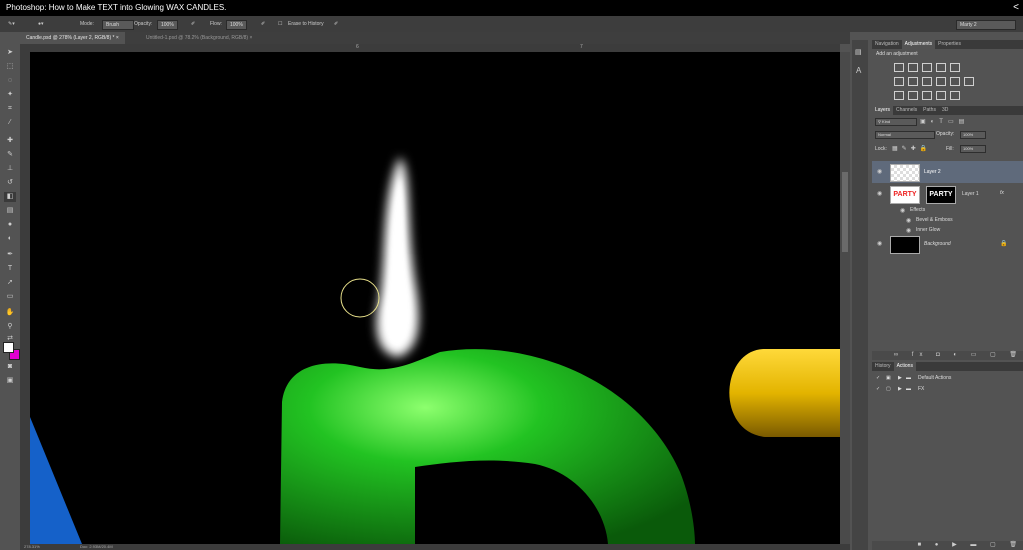  Describe the element at coordinates (929, 110) in the screenshot. I see `tab-paths: Paths` at that location.